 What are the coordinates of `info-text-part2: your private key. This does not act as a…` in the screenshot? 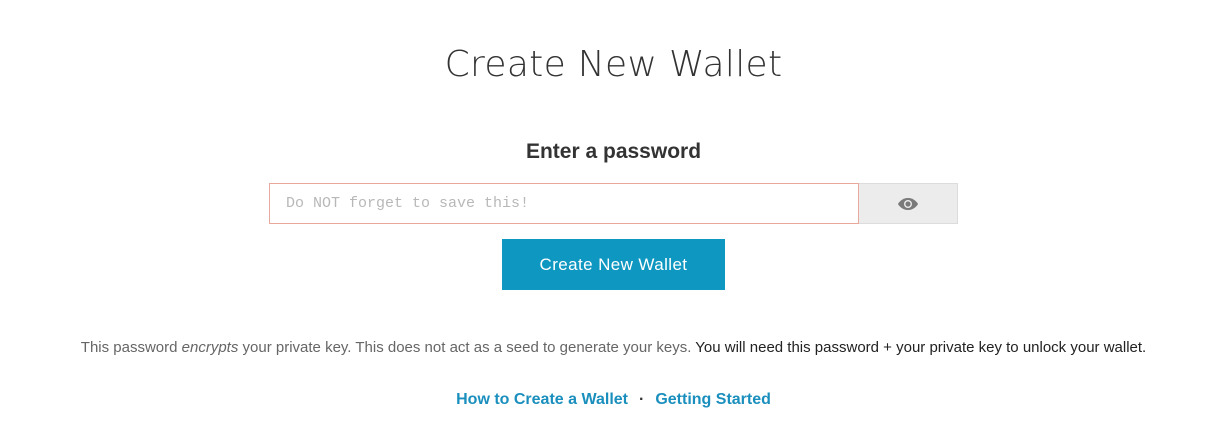 It's located at (467, 347).